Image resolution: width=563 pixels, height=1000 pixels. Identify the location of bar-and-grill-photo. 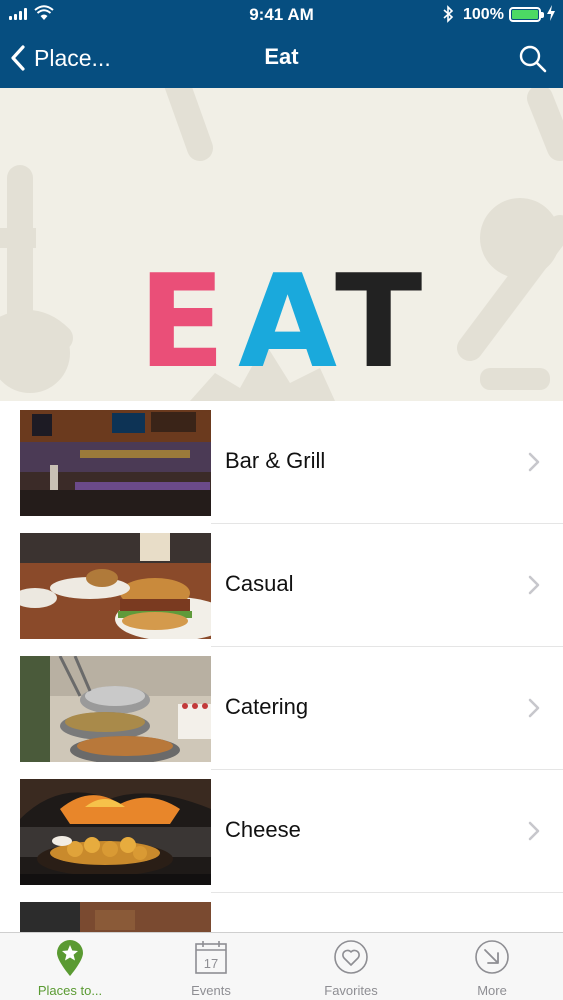
(115, 463).